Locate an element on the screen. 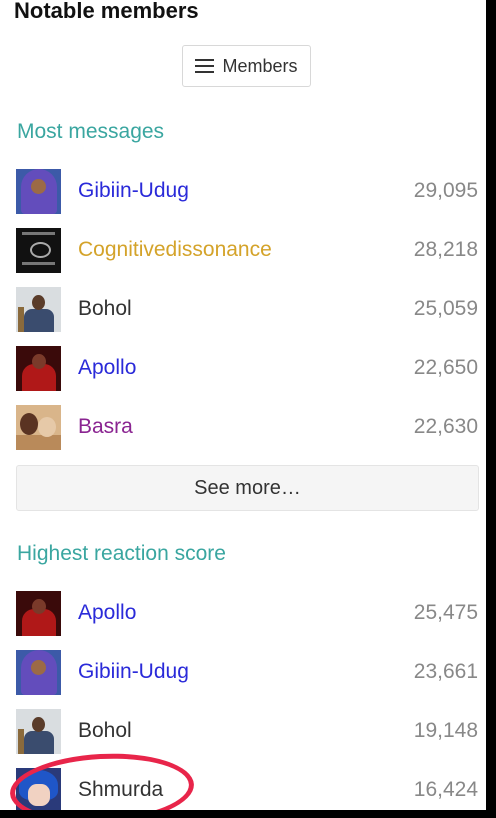  hamburger-icon is located at coordinates (205, 66).